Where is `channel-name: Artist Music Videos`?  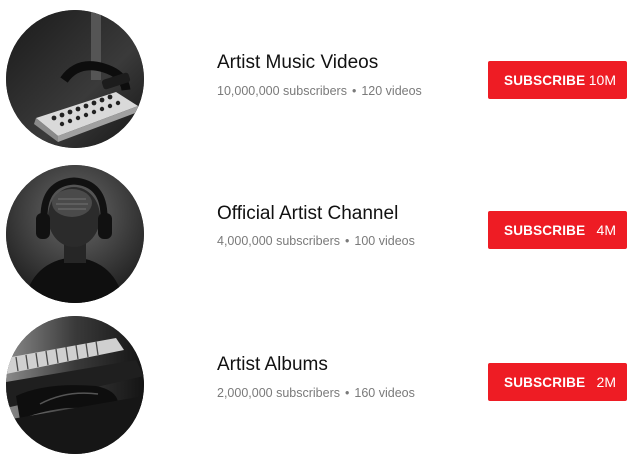
channel-name: Artist Music Videos is located at coordinates (297, 63).